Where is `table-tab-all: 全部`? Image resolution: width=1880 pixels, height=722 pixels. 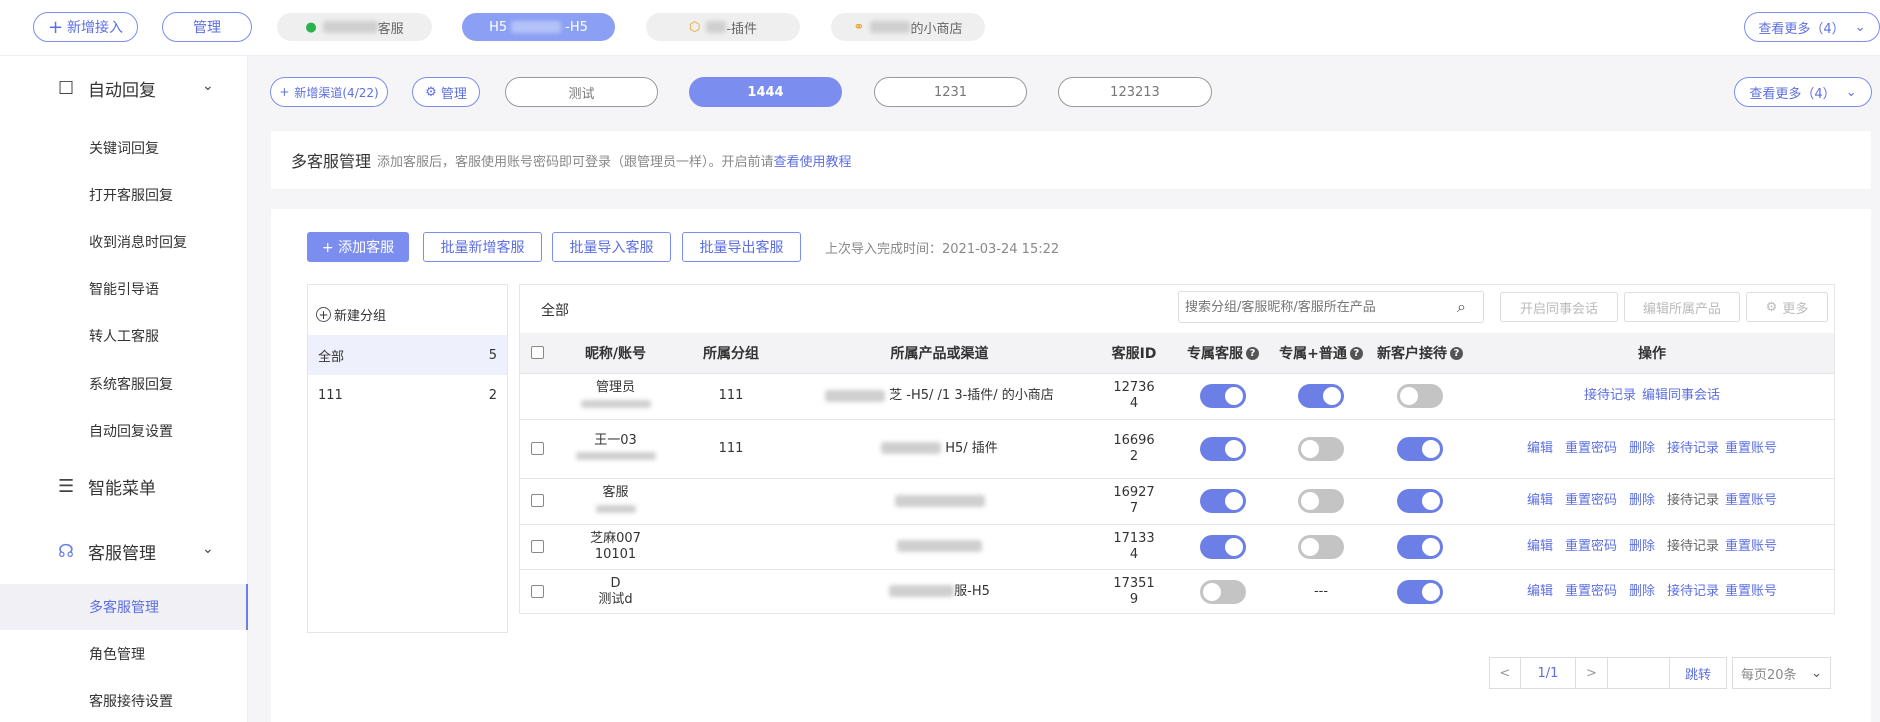
table-tab-all: 全部 is located at coordinates (555, 310).